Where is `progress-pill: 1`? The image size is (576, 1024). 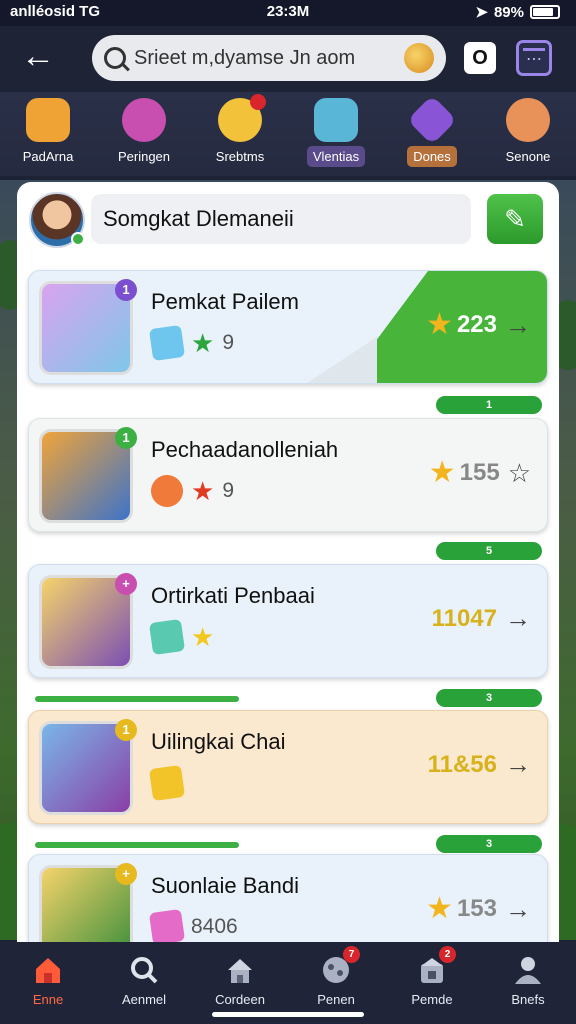 progress-pill: 1 is located at coordinates (489, 405).